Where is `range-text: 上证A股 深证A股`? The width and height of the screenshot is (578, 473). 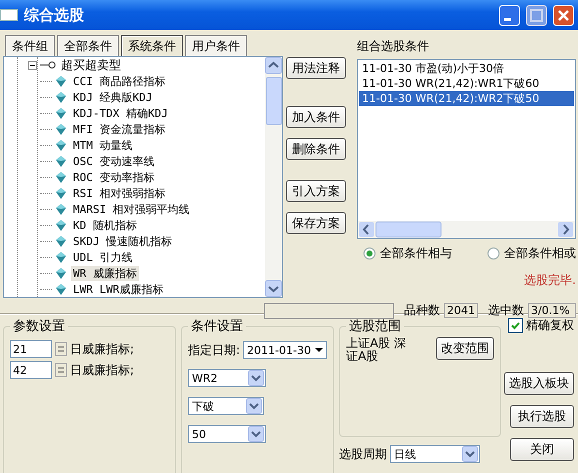
range-text: 上证A股 深证A股 is located at coordinates (377, 350).